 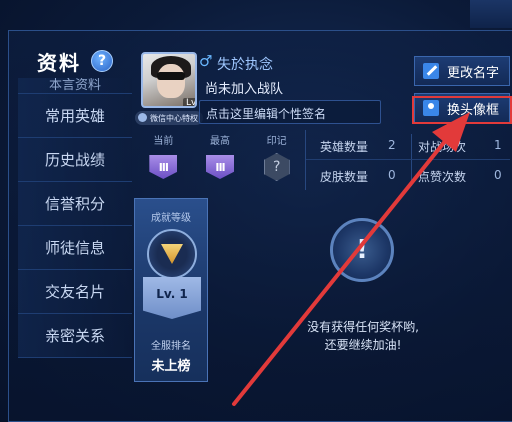 I want to click on like-count-label: 点赞次数, so click(x=442, y=177).